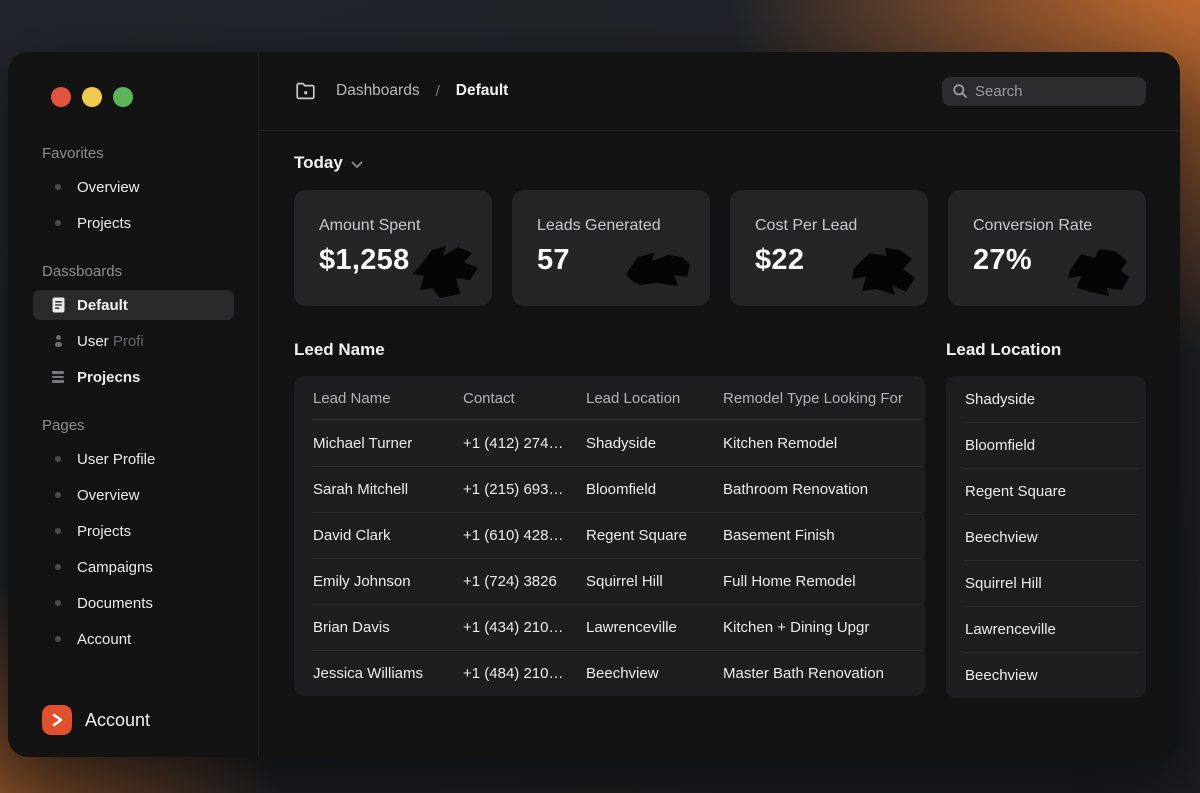 Image resolution: width=1200 pixels, height=793 pixels. I want to click on column-header: Lead Name, so click(352, 398).